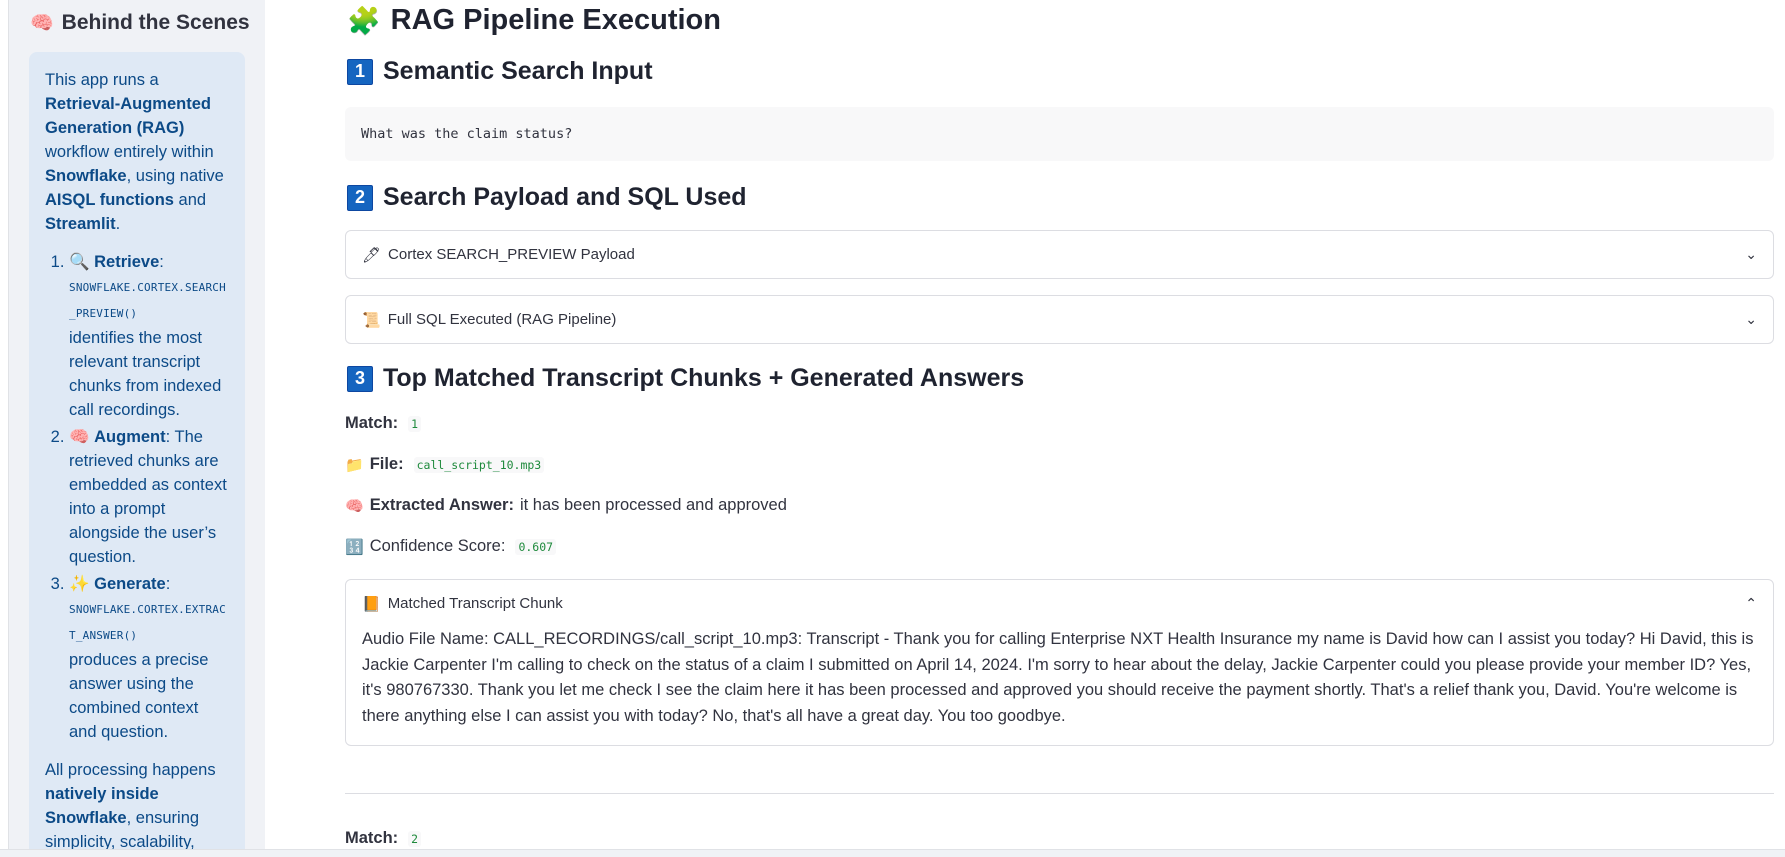 The width and height of the screenshot is (1785, 857). I want to click on sidebar-title: 🧠 Behind the Scenes, so click(140, 23).